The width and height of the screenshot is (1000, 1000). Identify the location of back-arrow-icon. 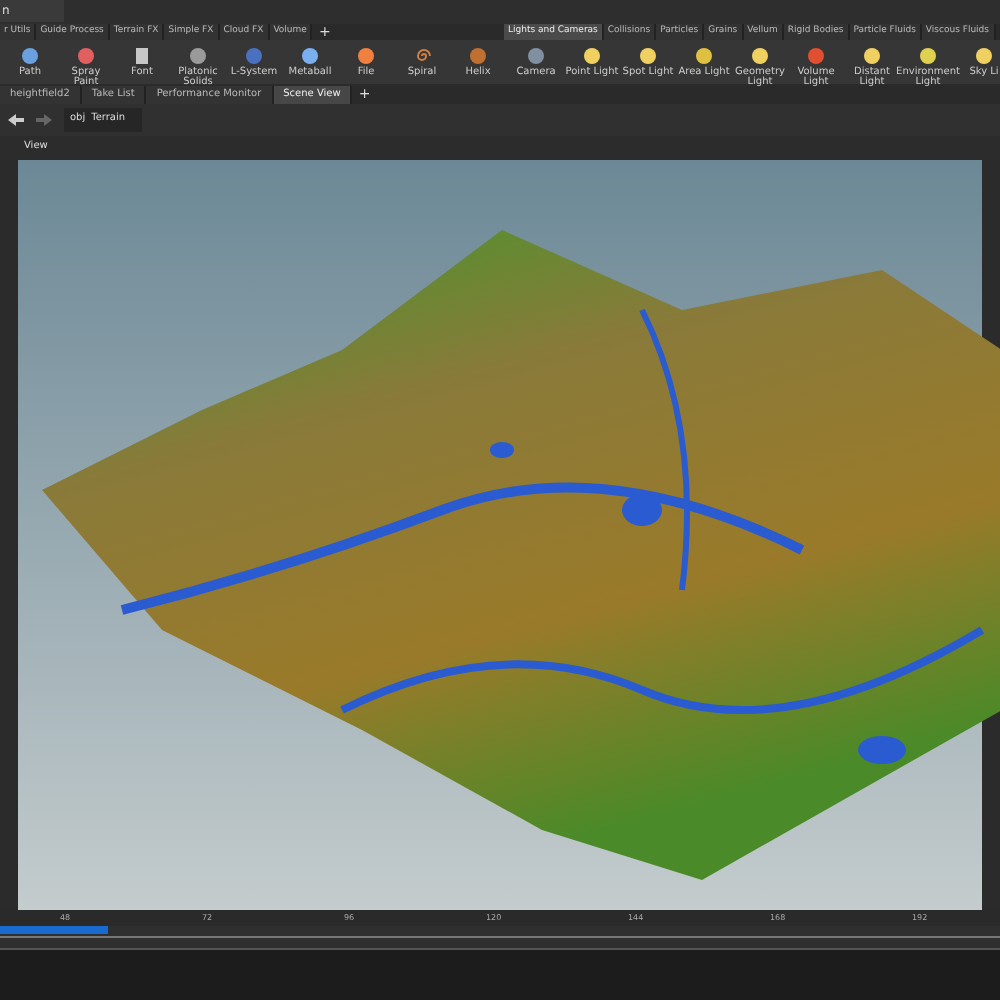
(16, 120).